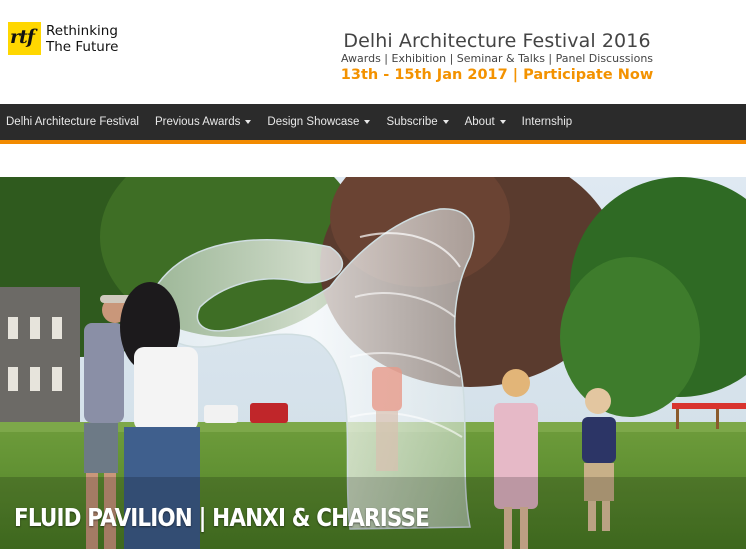 This screenshot has width=746, height=549. Describe the element at coordinates (222, 517) in the screenshot. I see `hero-caption: FLUID PAVILION | HANXI & CHARISSE` at that location.